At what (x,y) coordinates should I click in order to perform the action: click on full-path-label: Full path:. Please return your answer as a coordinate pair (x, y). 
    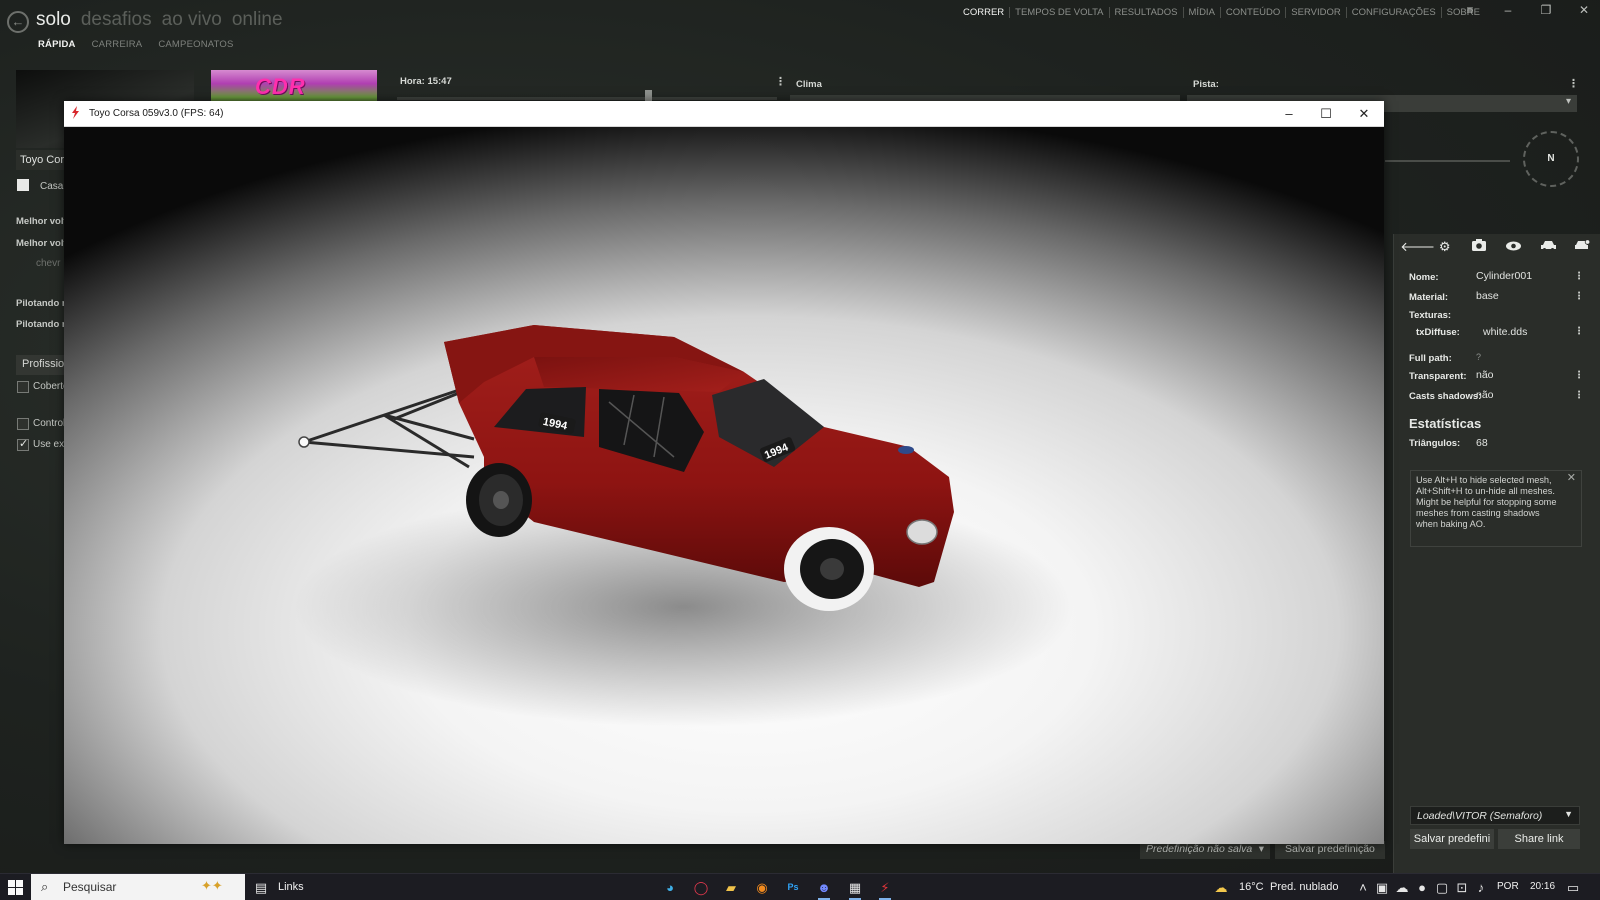
    Looking at the image, I should click on (1430, 358).